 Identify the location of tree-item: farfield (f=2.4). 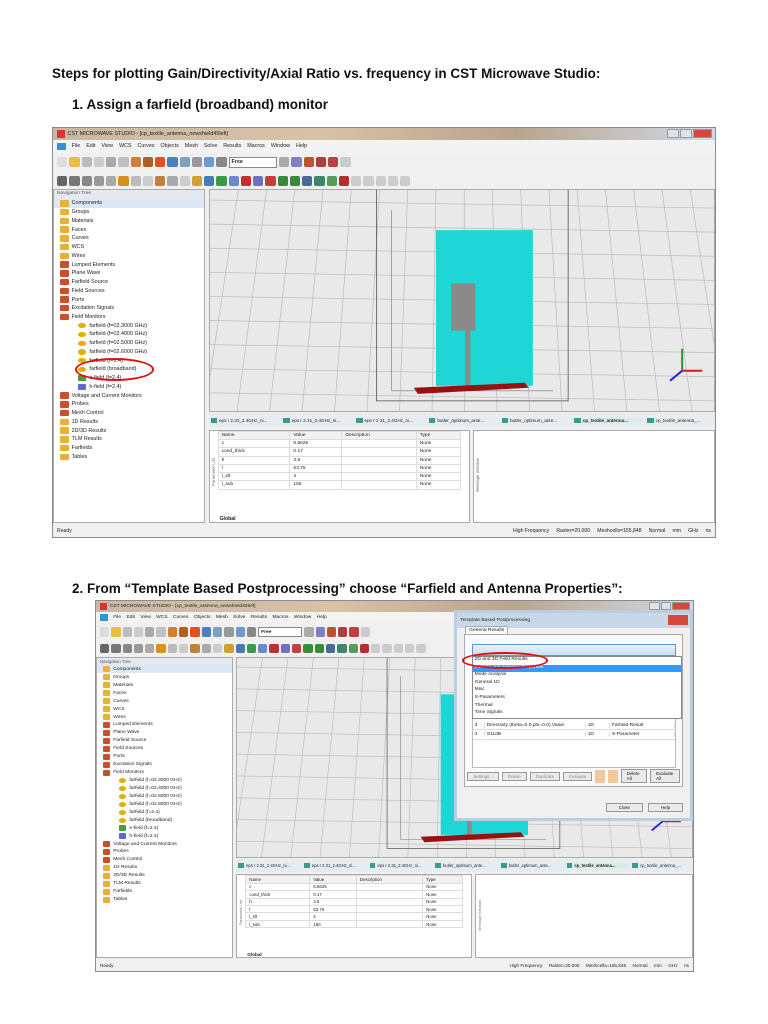
(164, 812).